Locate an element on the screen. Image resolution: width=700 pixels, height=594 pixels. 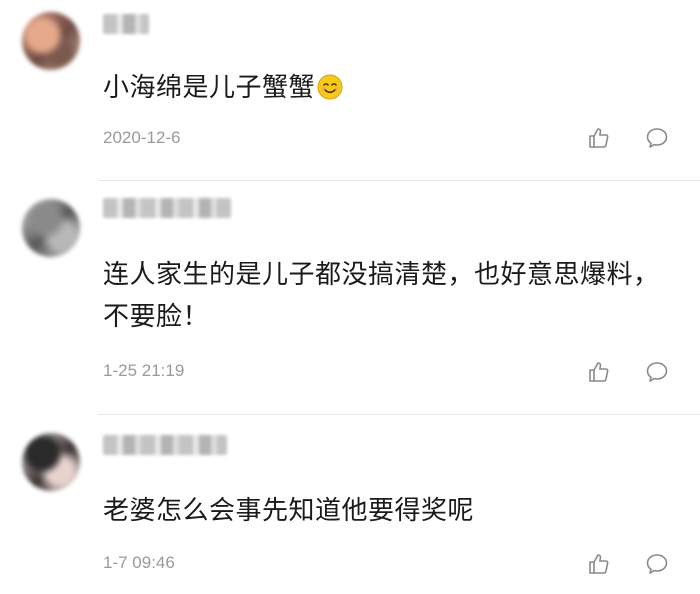
comment-text: 老婆怎么会事先知道他要得奖呢 is located at coordinates (289, 511).